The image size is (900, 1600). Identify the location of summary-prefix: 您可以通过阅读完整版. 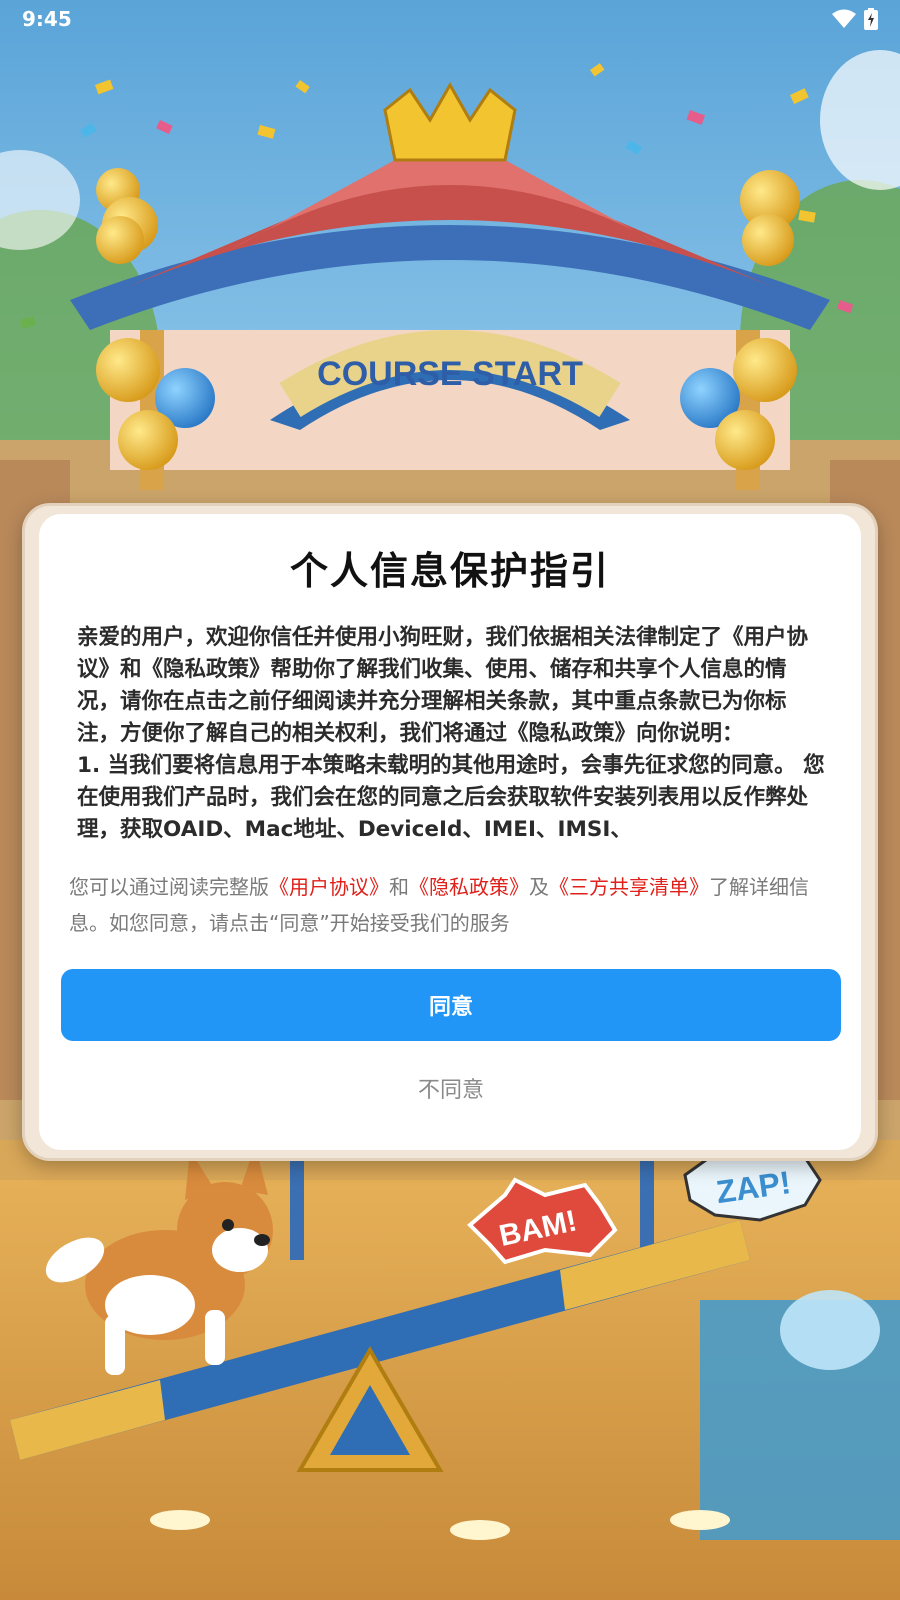
(169, 887).